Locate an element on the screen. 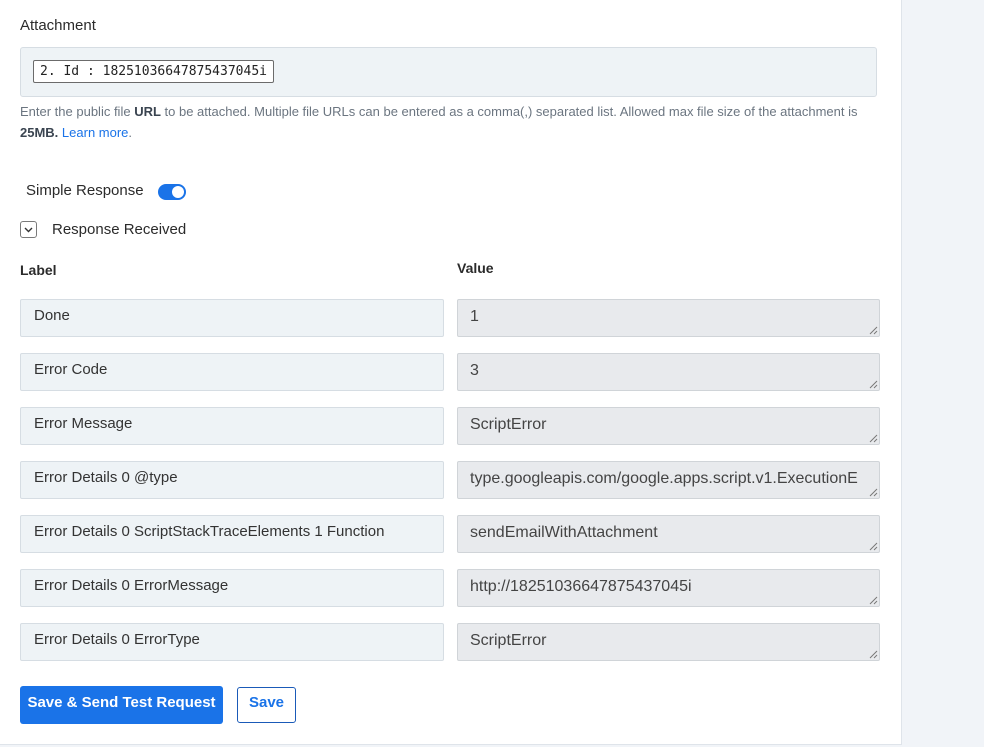 This screenshot has height=747, width=984. response-label-field: Error Details 0 ErrorMessage is located at coordinates (232, 588).